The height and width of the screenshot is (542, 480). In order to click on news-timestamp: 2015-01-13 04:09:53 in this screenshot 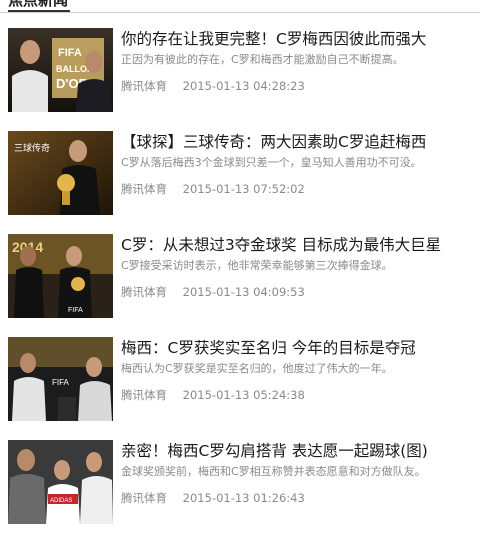, I will do `click(243, 292)`.